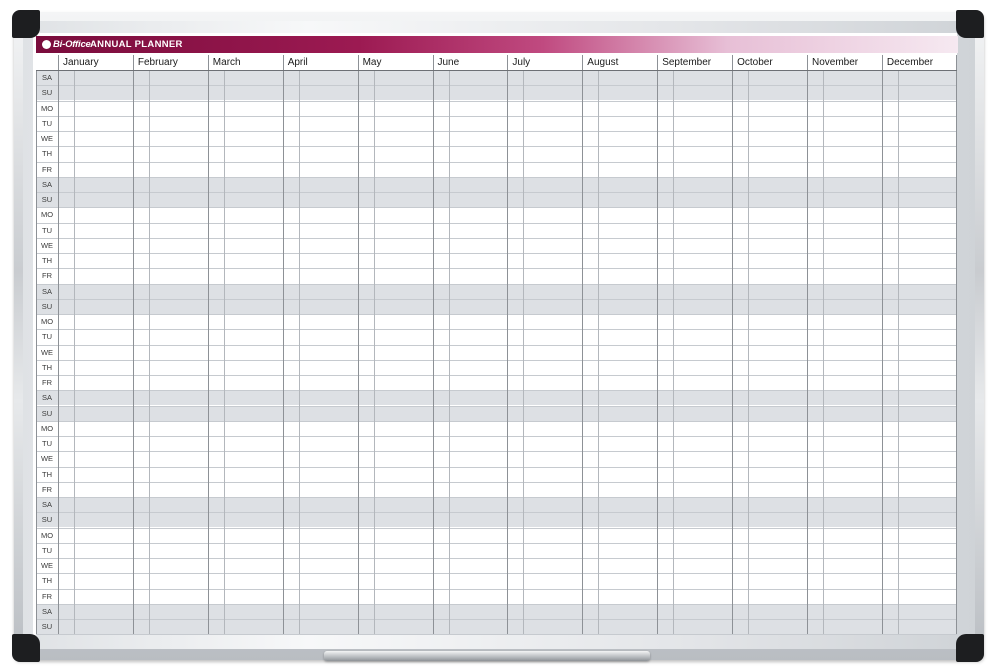 The height and width of the screenshot is (671, 997). What do you see at coordinates (36, 352) in the screenshot?
I see `grid-left-edge` at bounding box center [36, 352].